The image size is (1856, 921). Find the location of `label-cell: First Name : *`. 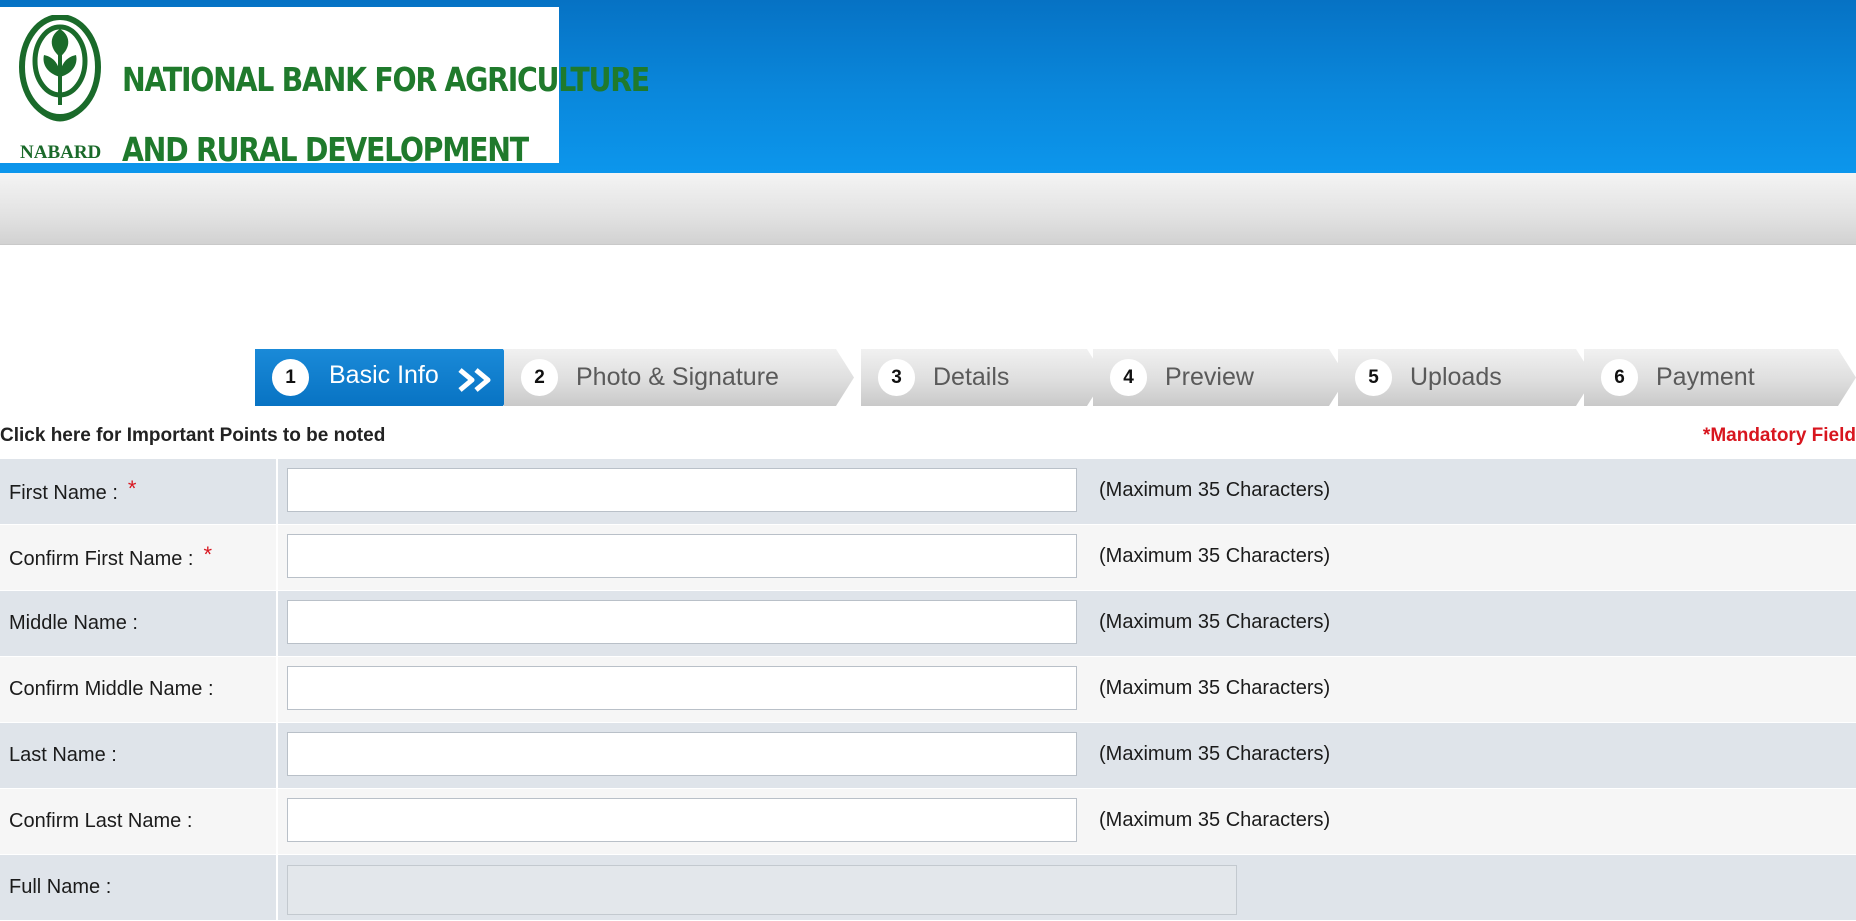

label-cell: First Name : * is located at coordinates (139, 491).